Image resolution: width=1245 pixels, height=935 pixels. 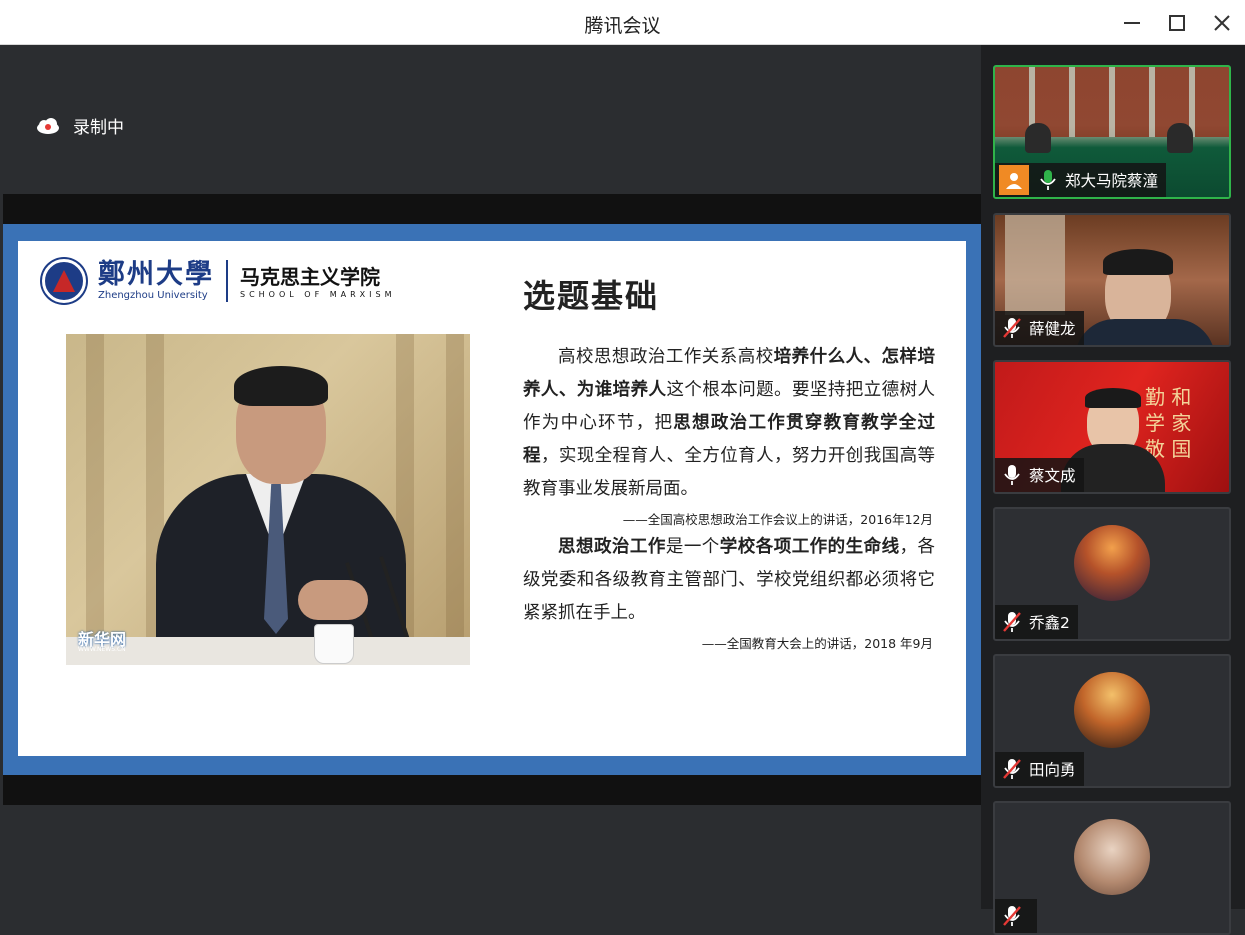 What do you see at coordinates (591, 296) in the screenshot?
I see `slide-heading: 选题基础` at bounding box center [591, 296].